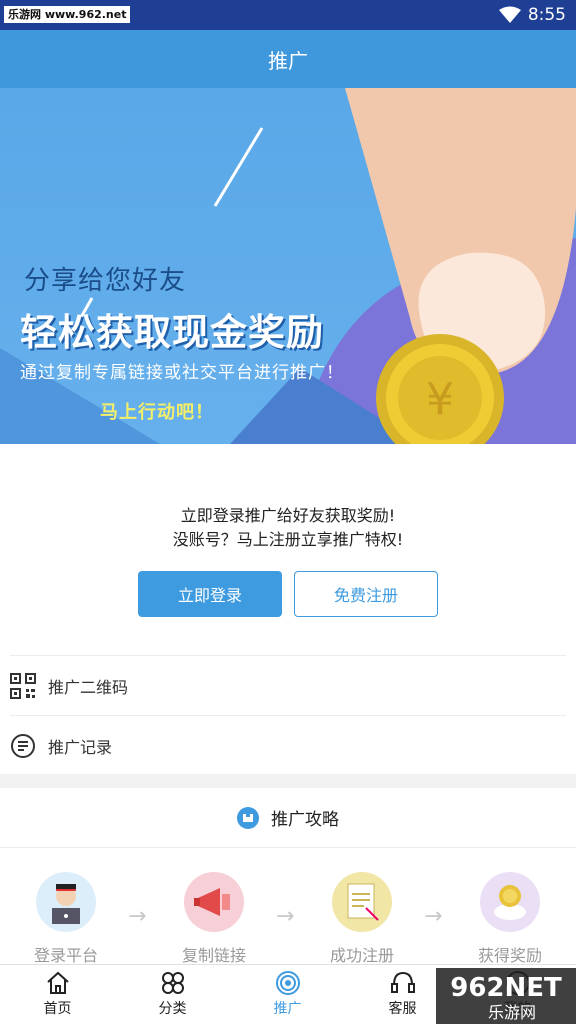 This screenshot has width=576, height=1024. Describe the element at coordinates (157, 412) in the screenshot. I see `banner-cta-text: 马上行动吧！` at that location.